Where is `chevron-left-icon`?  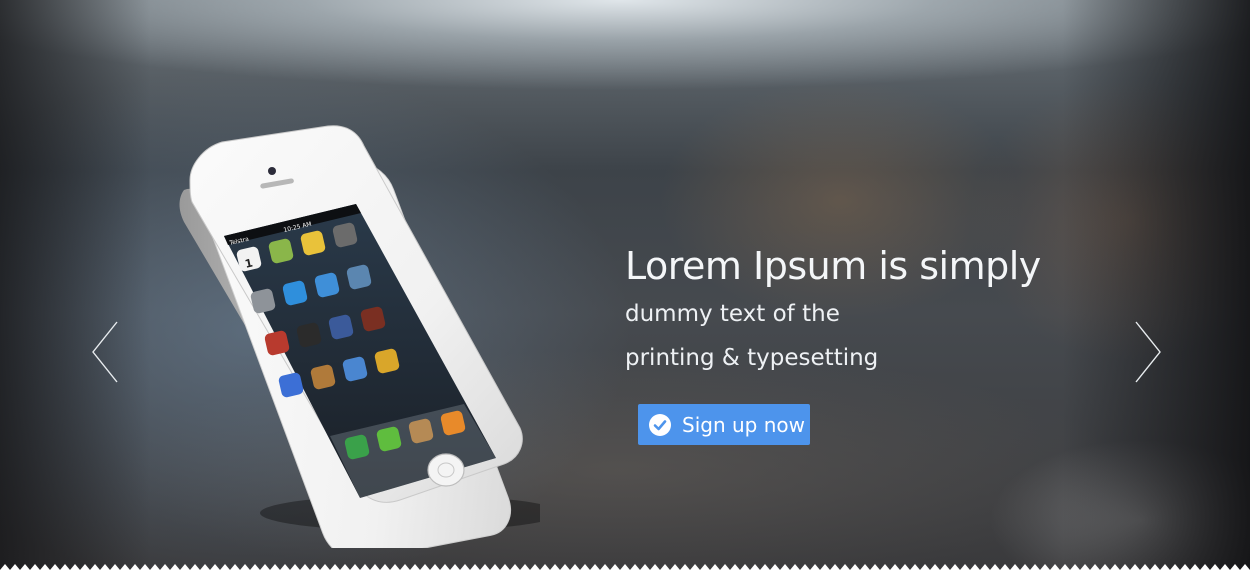 chevron-left-icon is located at coordinates (105, 352).